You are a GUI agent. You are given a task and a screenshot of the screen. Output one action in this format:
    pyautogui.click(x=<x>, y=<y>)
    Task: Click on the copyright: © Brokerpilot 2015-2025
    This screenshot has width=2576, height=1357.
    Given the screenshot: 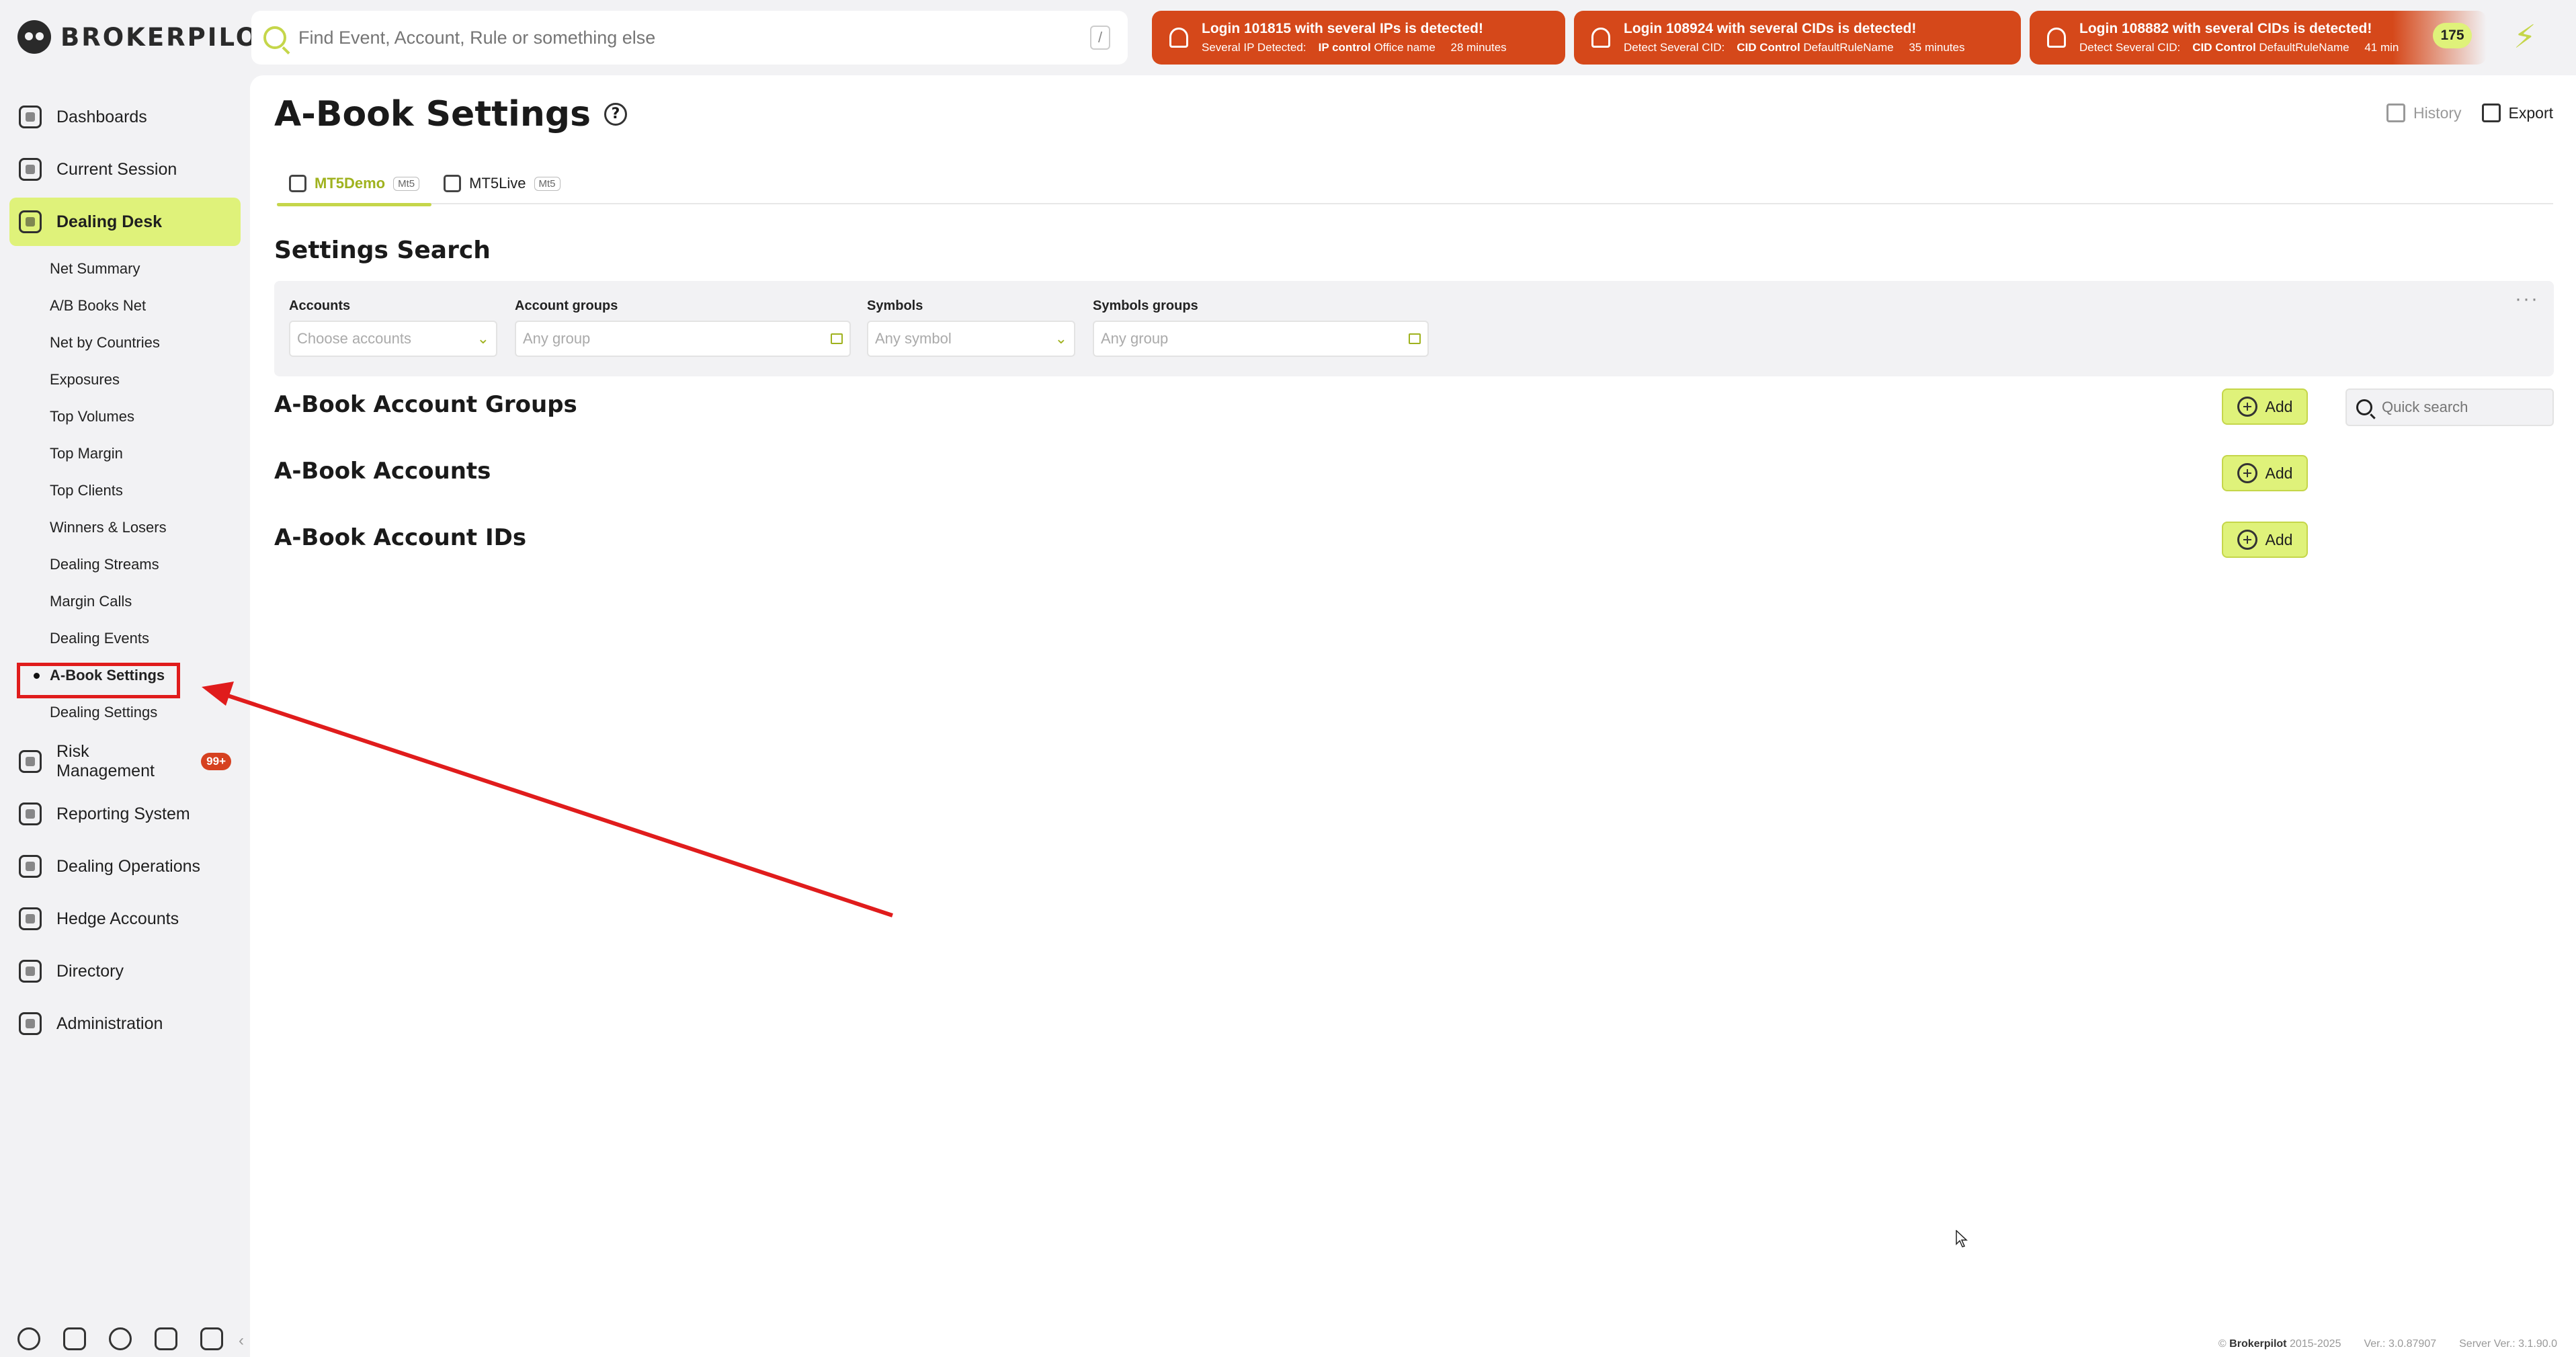 What is the action you would take?
    pyautogui.click(x=2279, y=1344)
    